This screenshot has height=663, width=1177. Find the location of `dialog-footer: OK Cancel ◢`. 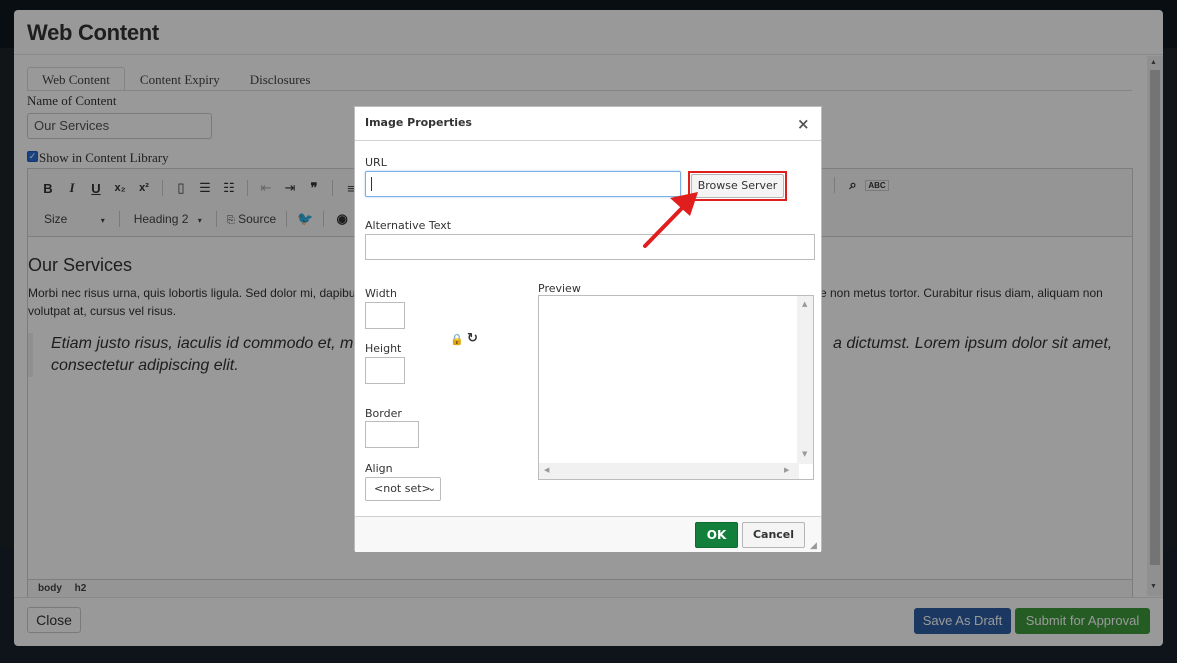

dialog-footer: OK Cancel ◢ is located at coordinates (588, 534).